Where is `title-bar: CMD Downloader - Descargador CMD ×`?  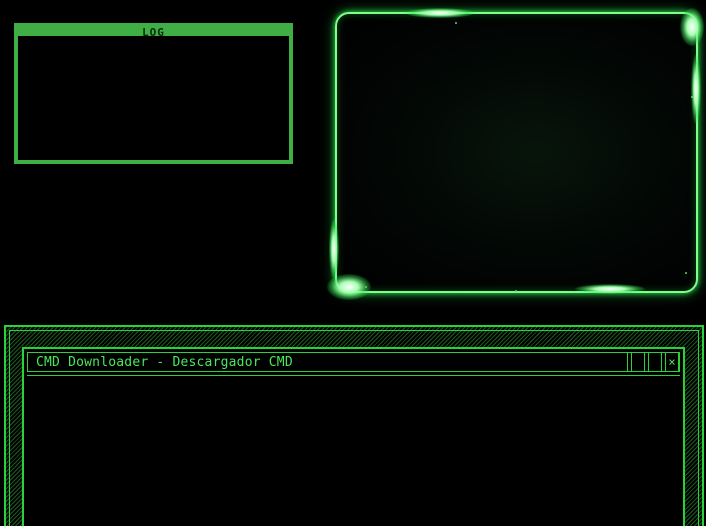 title-bar: CMD Downloader - Descargador CMD × is located at coordinates (353, 362).